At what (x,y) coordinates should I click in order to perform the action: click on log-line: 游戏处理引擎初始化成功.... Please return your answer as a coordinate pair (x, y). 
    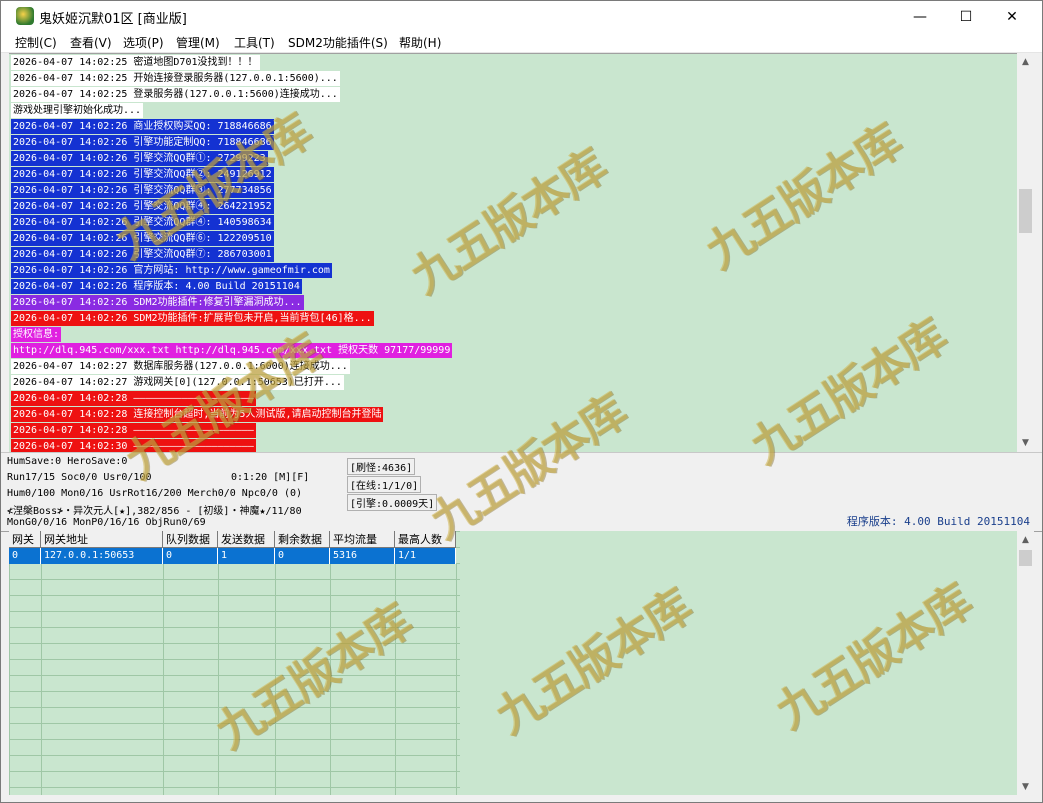
    Looking at the image, I should click on (77, 110).